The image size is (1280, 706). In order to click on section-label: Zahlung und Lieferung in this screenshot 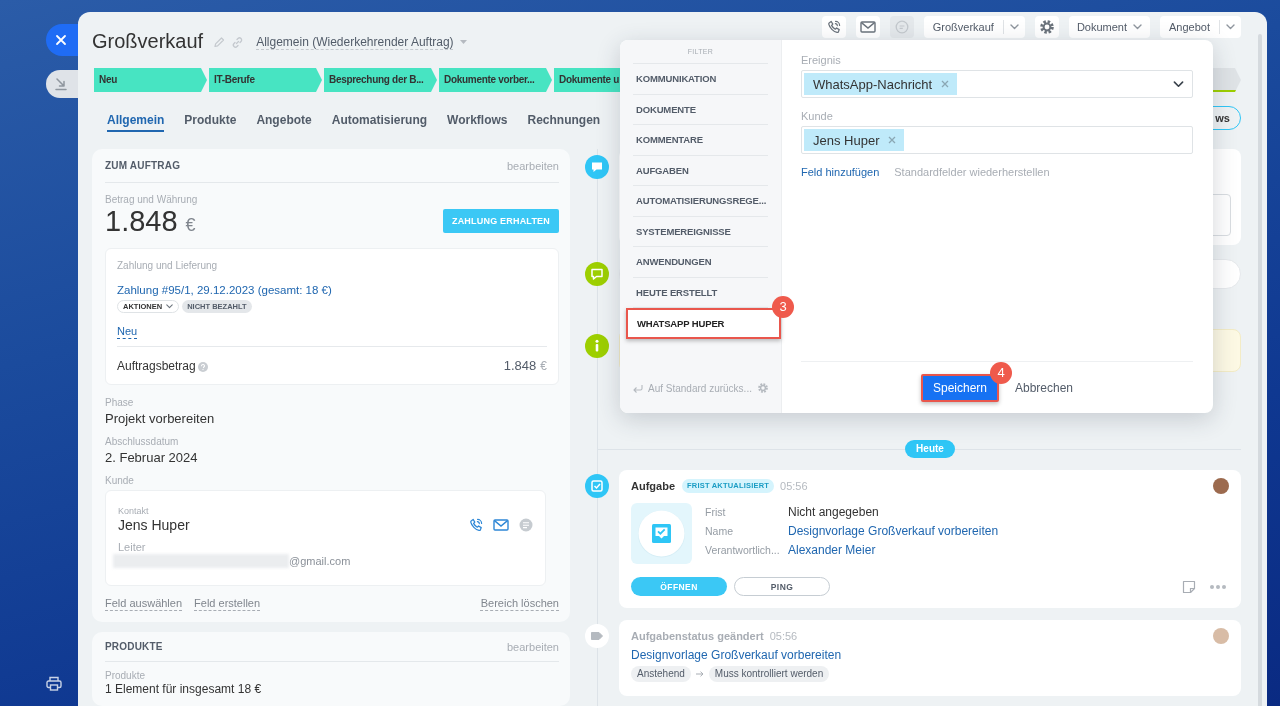, I will do `click(168, 266)`.